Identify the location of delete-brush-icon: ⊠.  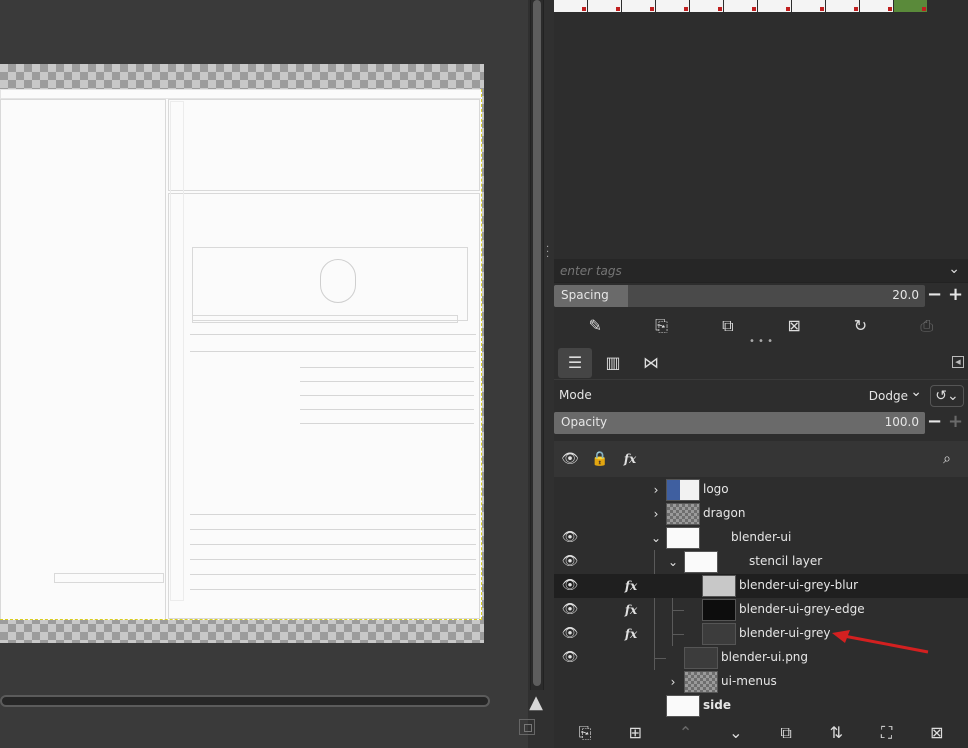
(794, 326).